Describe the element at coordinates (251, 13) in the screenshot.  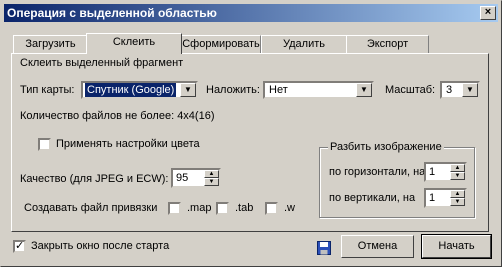
I see `title-bar: Операция с выделенной областью ×` at that location.